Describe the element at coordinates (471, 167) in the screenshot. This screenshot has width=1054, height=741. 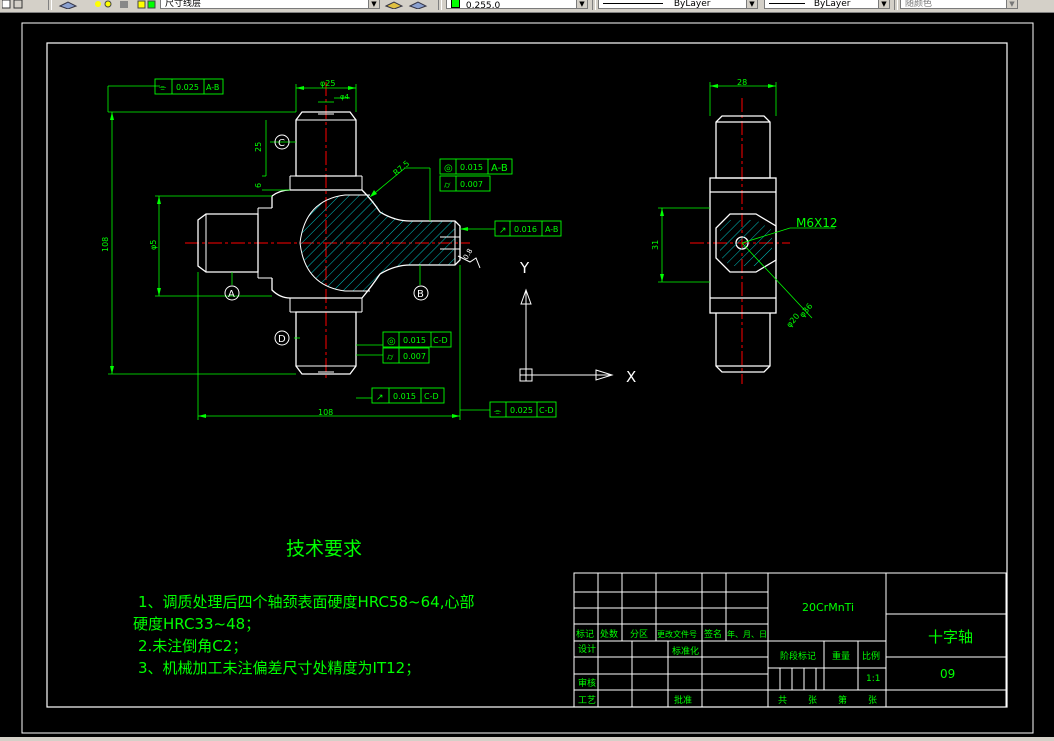
I see `tol-coax-top-value: 0.015` at that location.